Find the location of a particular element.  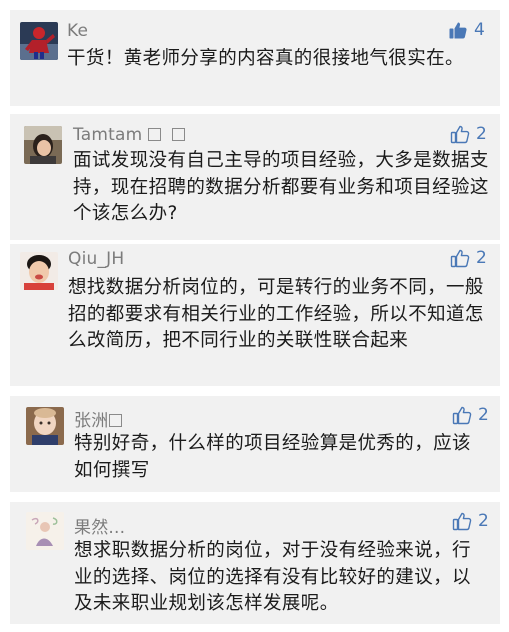

commenter-name: Qiu_JH is located at coordinates (96, 259).